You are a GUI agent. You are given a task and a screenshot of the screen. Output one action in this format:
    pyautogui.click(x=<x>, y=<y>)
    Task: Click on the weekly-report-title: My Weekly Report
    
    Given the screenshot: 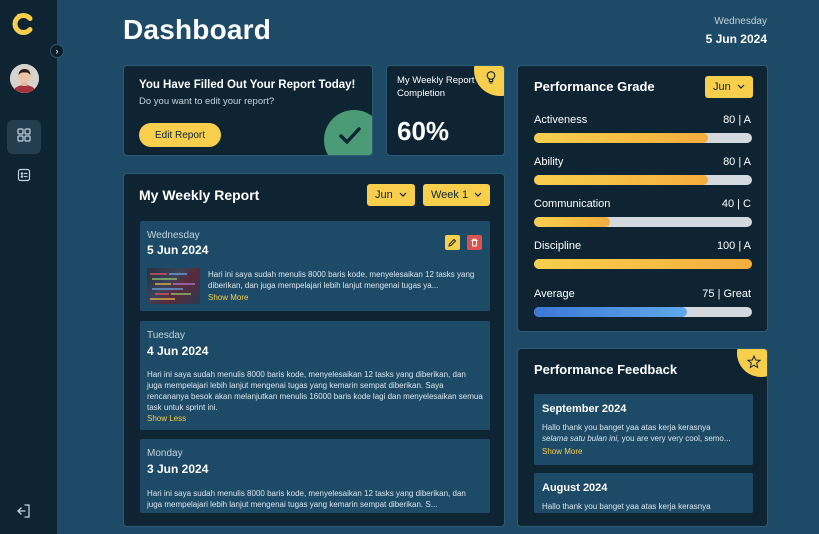 What is the action you would take?
    pyautogui.click(x=199, y=195)
    